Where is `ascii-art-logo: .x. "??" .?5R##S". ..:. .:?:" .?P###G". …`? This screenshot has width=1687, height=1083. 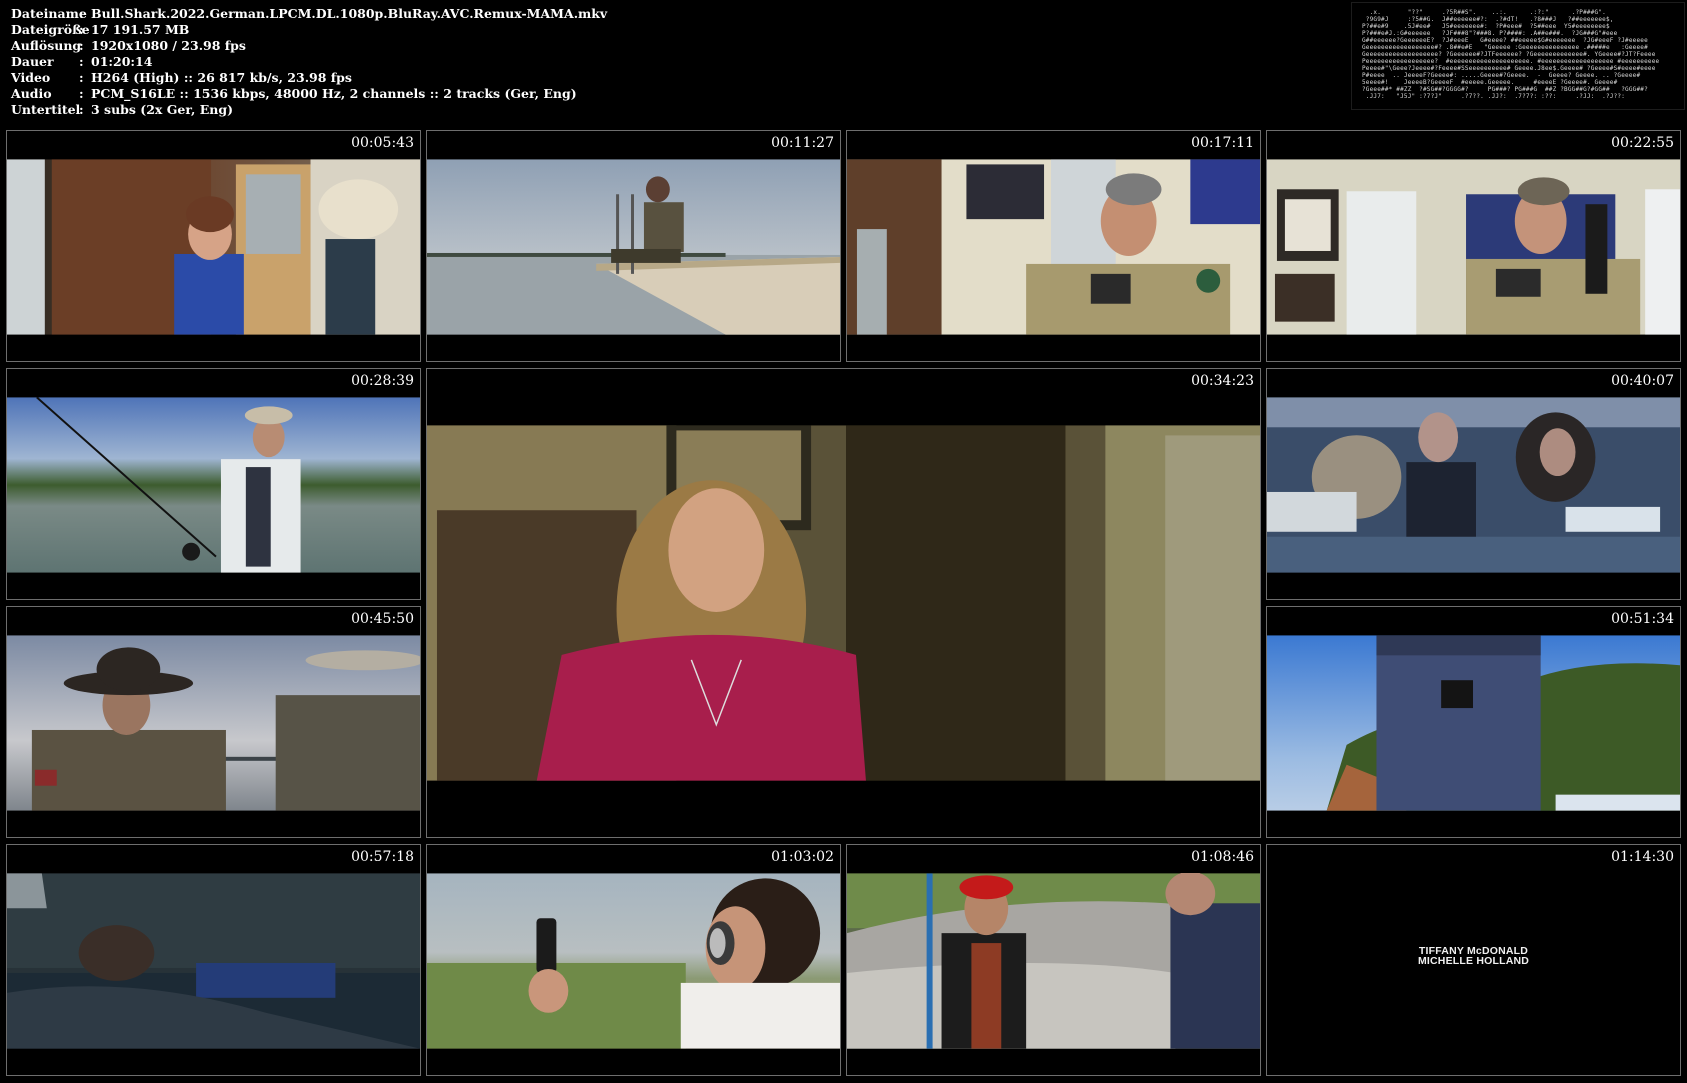
ascii-art-logo: .x. "??" .?5R##S". ..:. .:?:" .?P###G". … is located at coordinates (1518, 56).